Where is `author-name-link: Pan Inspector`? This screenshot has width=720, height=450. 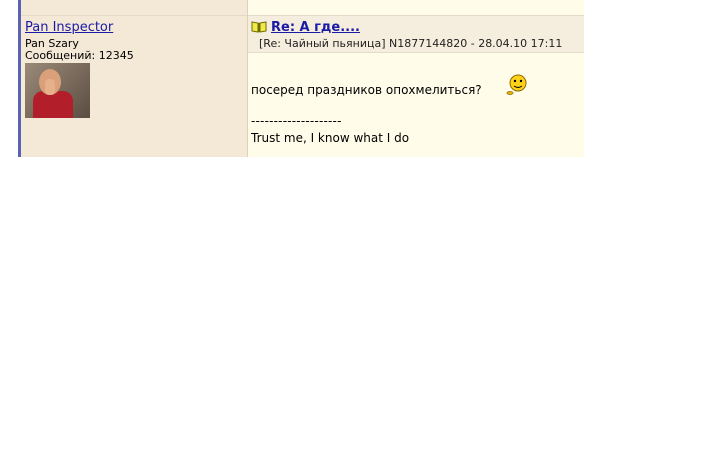 author-name-link: Pan Inspector is located at coordinates (69, 27).